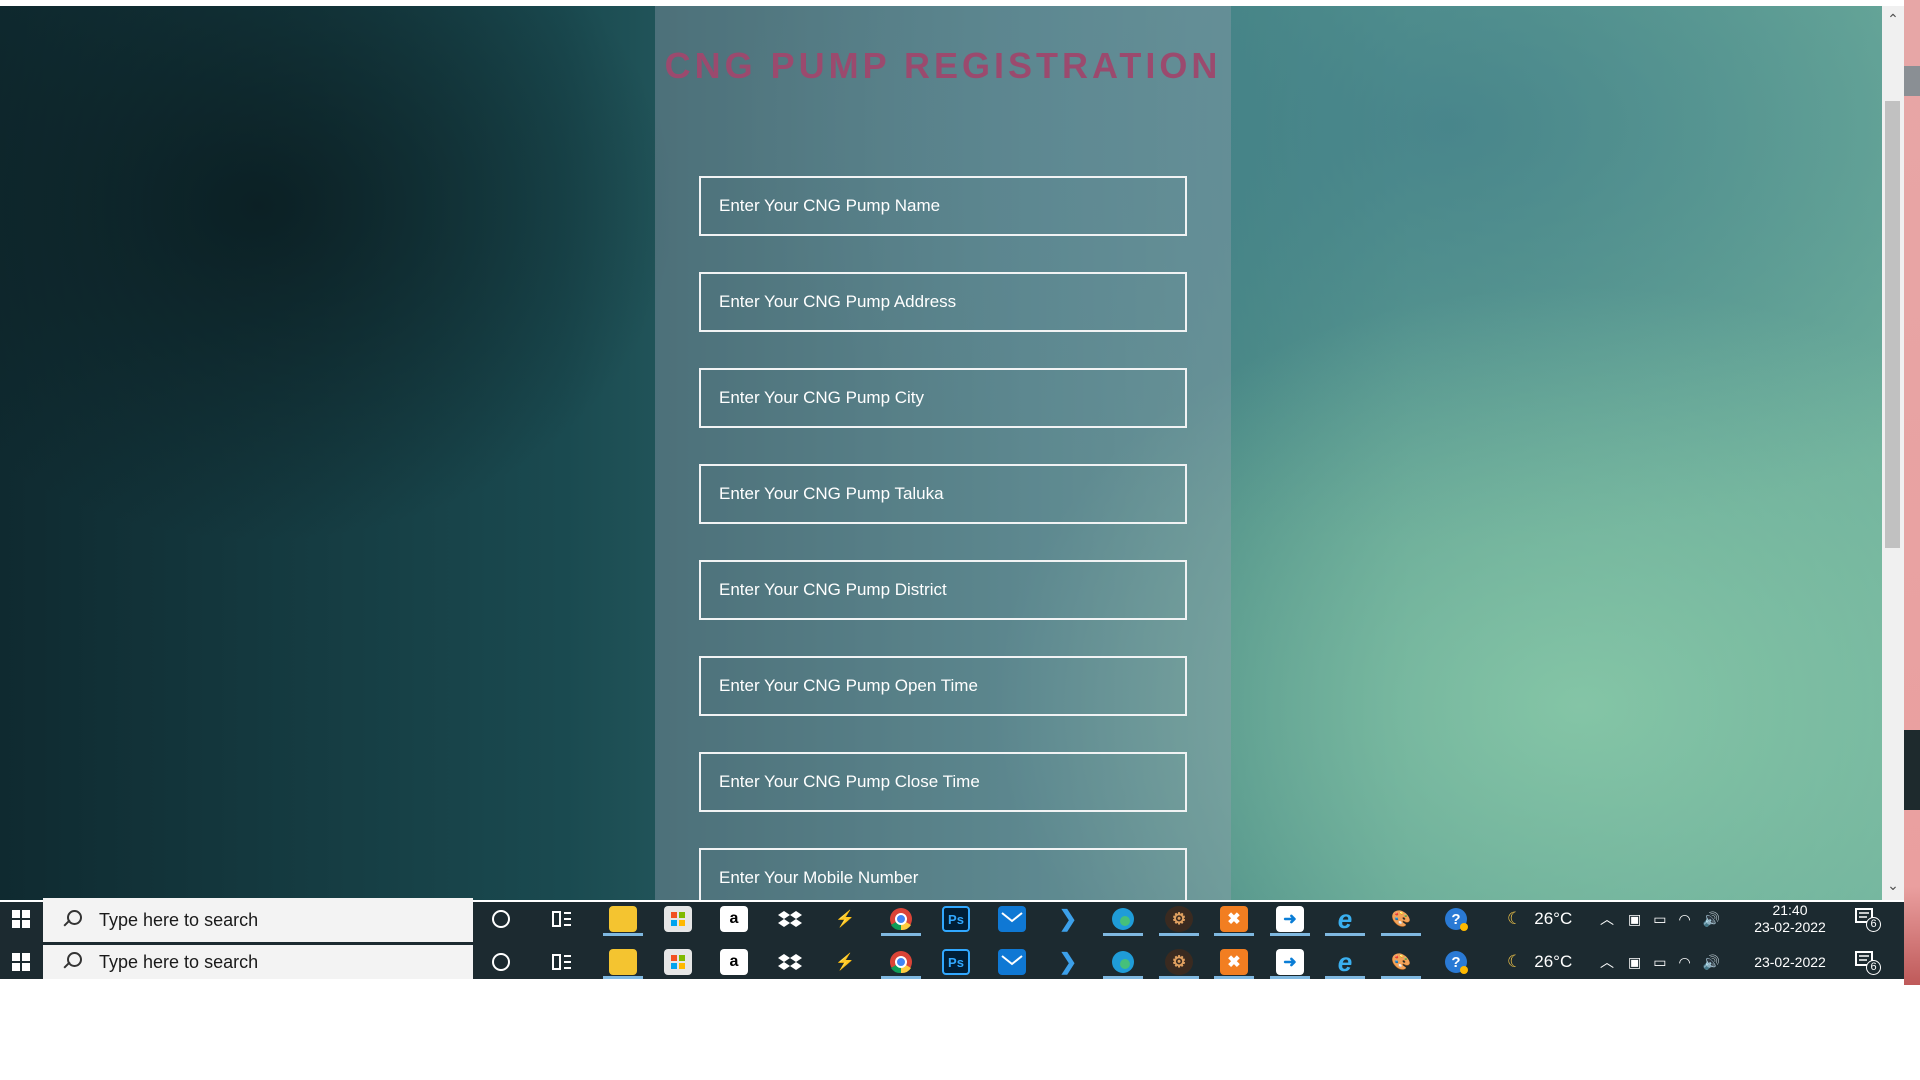 This screenshot has width=1920, height=1080. Describe the element at coordinates (1892, 324) in the screenshot. I see `scroll-thumb` at that location.